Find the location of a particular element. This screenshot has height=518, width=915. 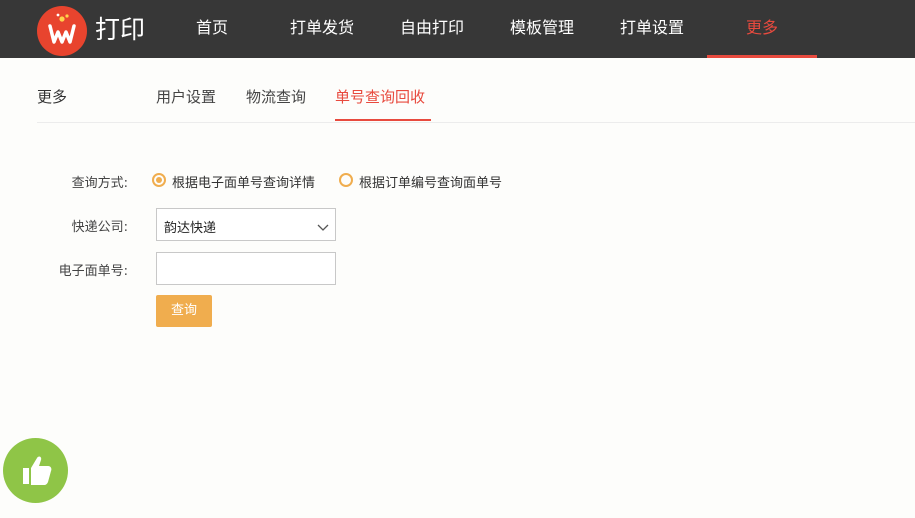

chevron-down-icon is located at coordinates (323, 227).